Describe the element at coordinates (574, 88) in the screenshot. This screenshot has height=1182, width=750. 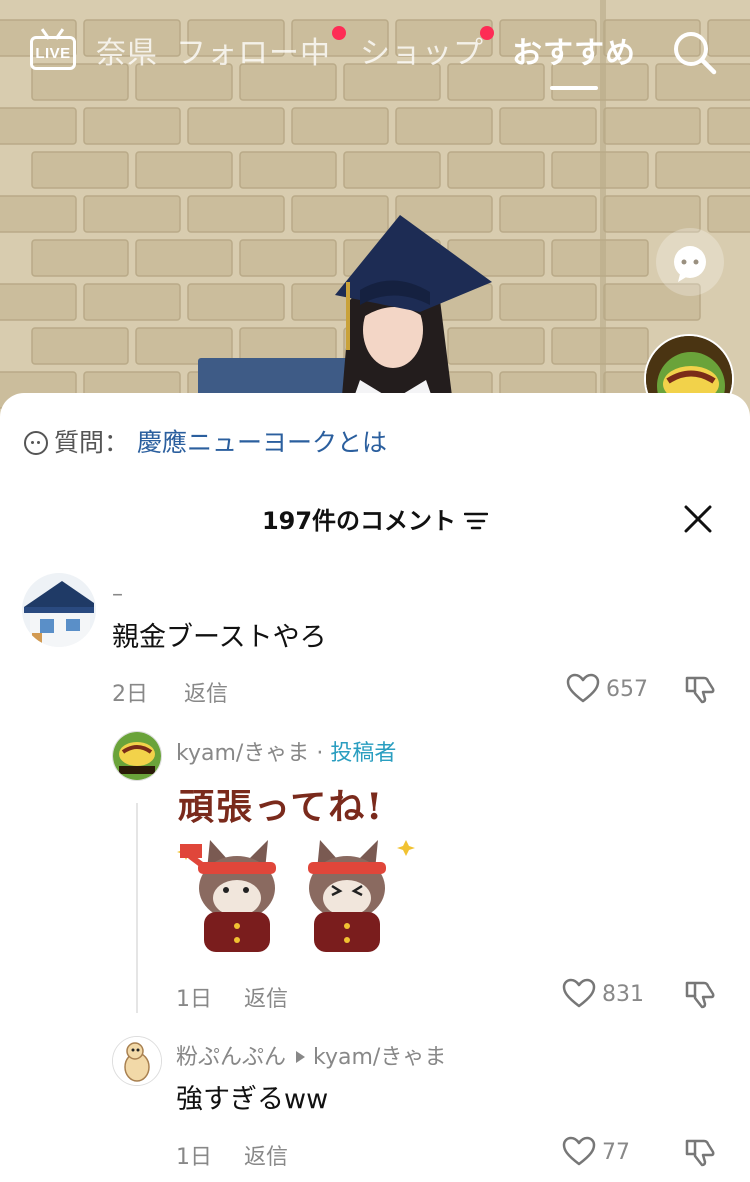
I see `active-tab-indicator` at that location.